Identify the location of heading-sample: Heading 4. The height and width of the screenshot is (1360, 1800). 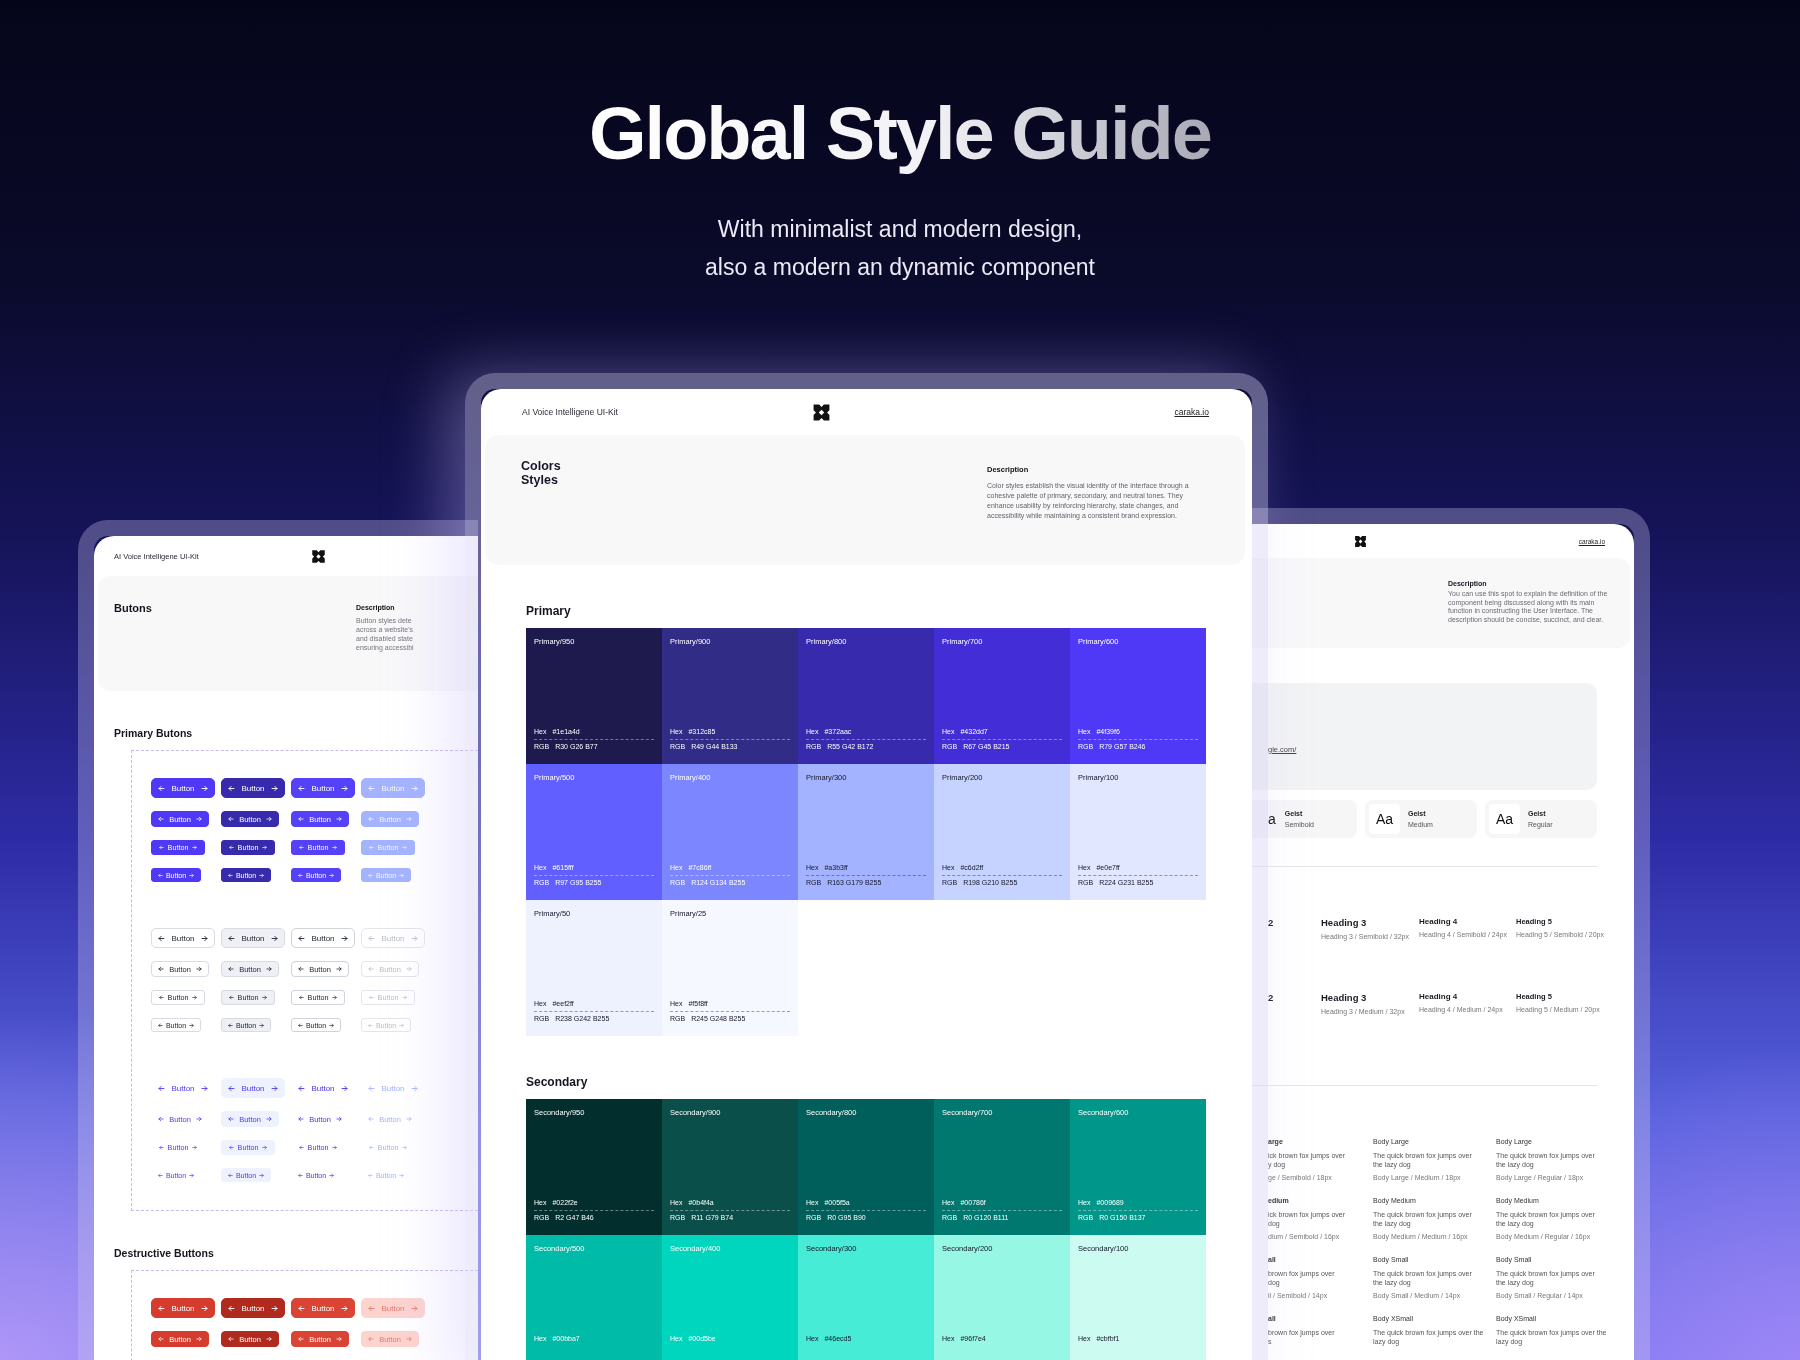
(1439, 996).